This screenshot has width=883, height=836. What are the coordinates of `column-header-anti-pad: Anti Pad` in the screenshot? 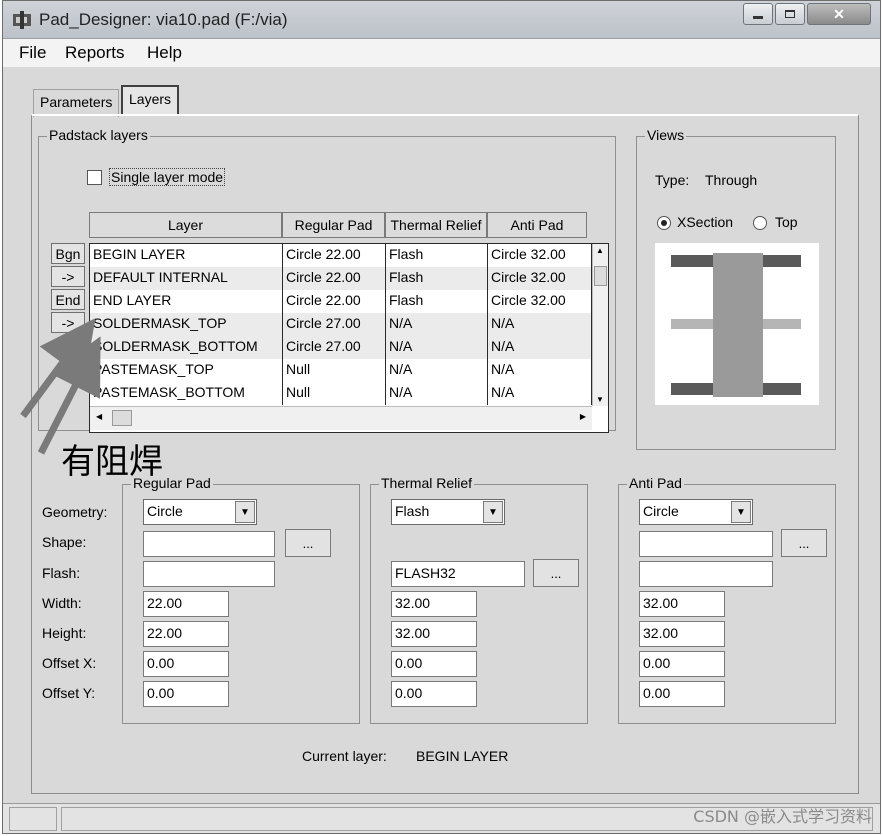 It's located at (537, 225).